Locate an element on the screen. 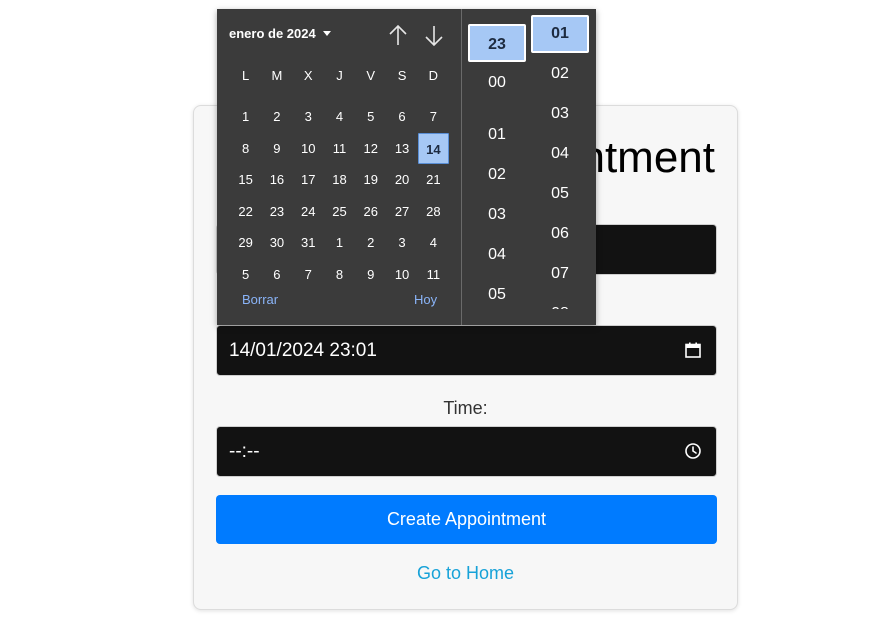 Image resolution: width=893 pixels, height=624 pixels. calendar-day: 21 is located at coordinates (433, 179).